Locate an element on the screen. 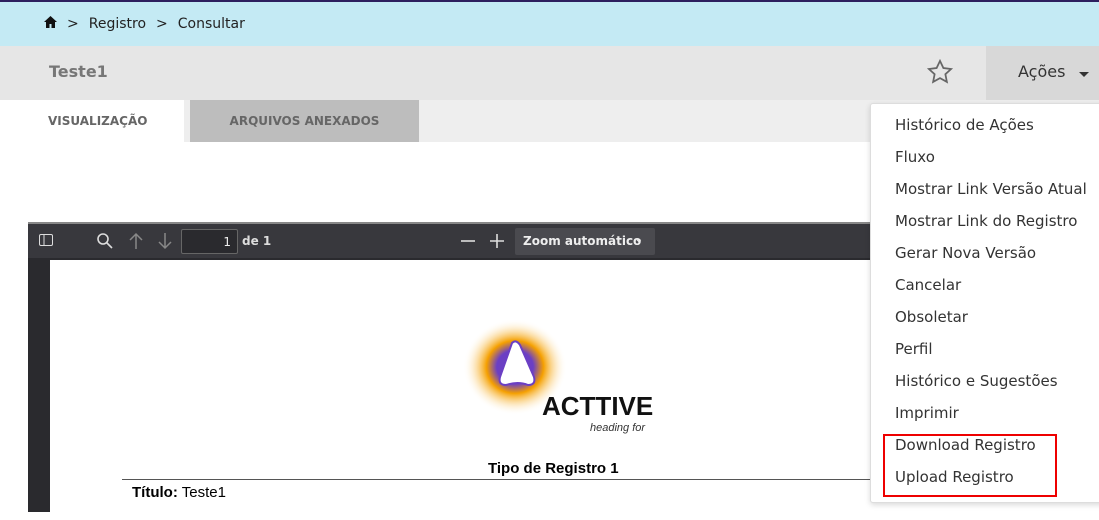  page-count: de 1 is located at coordinates (257, 241).